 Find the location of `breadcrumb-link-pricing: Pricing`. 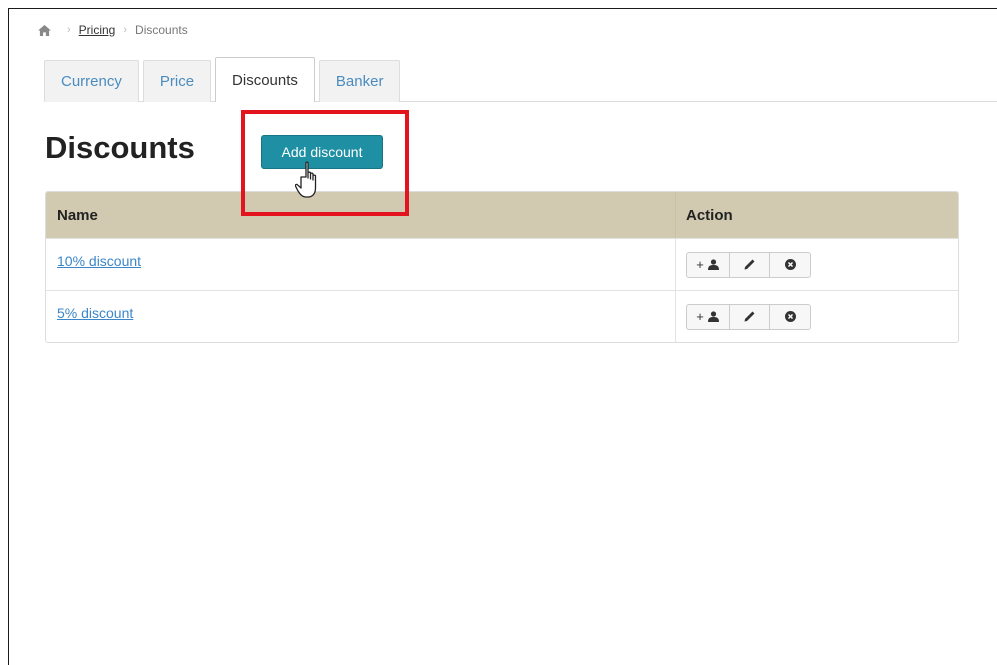

breadcrumb-link-pricing: Pricing is located at coordinates (97, 30).